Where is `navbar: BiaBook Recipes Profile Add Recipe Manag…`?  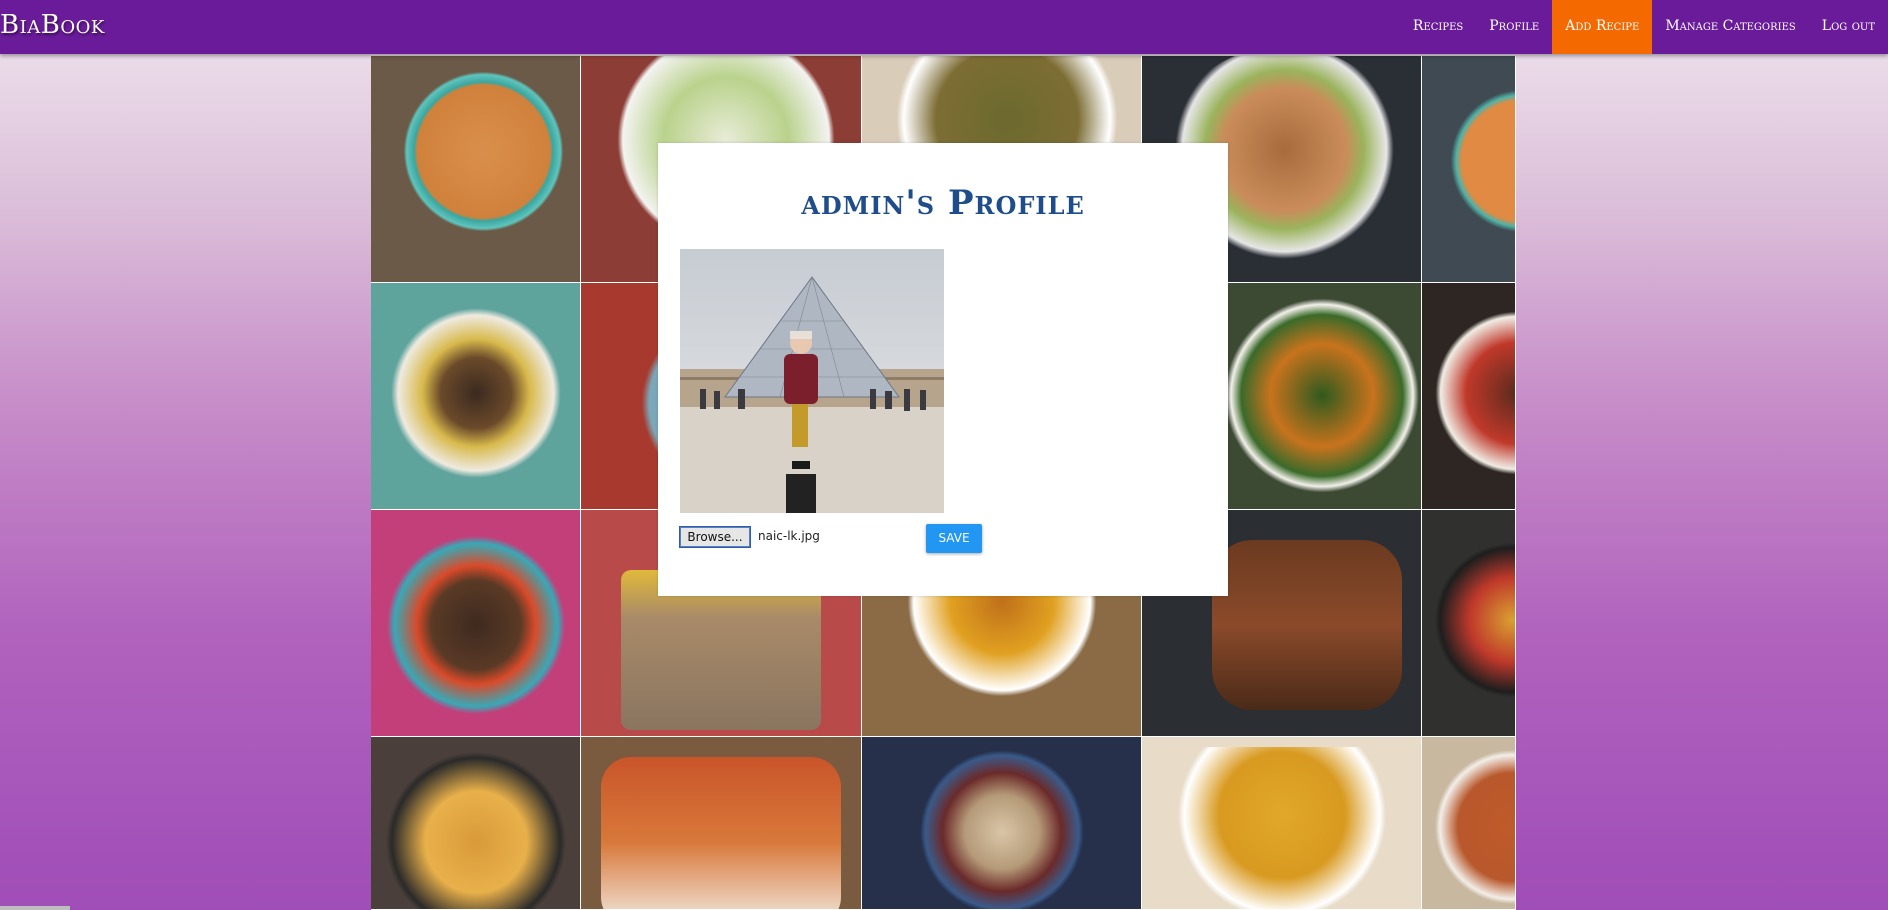
navbar: BiaBook Recipes Profile Add Recipe Manag… is located at coordinates (944, 27).